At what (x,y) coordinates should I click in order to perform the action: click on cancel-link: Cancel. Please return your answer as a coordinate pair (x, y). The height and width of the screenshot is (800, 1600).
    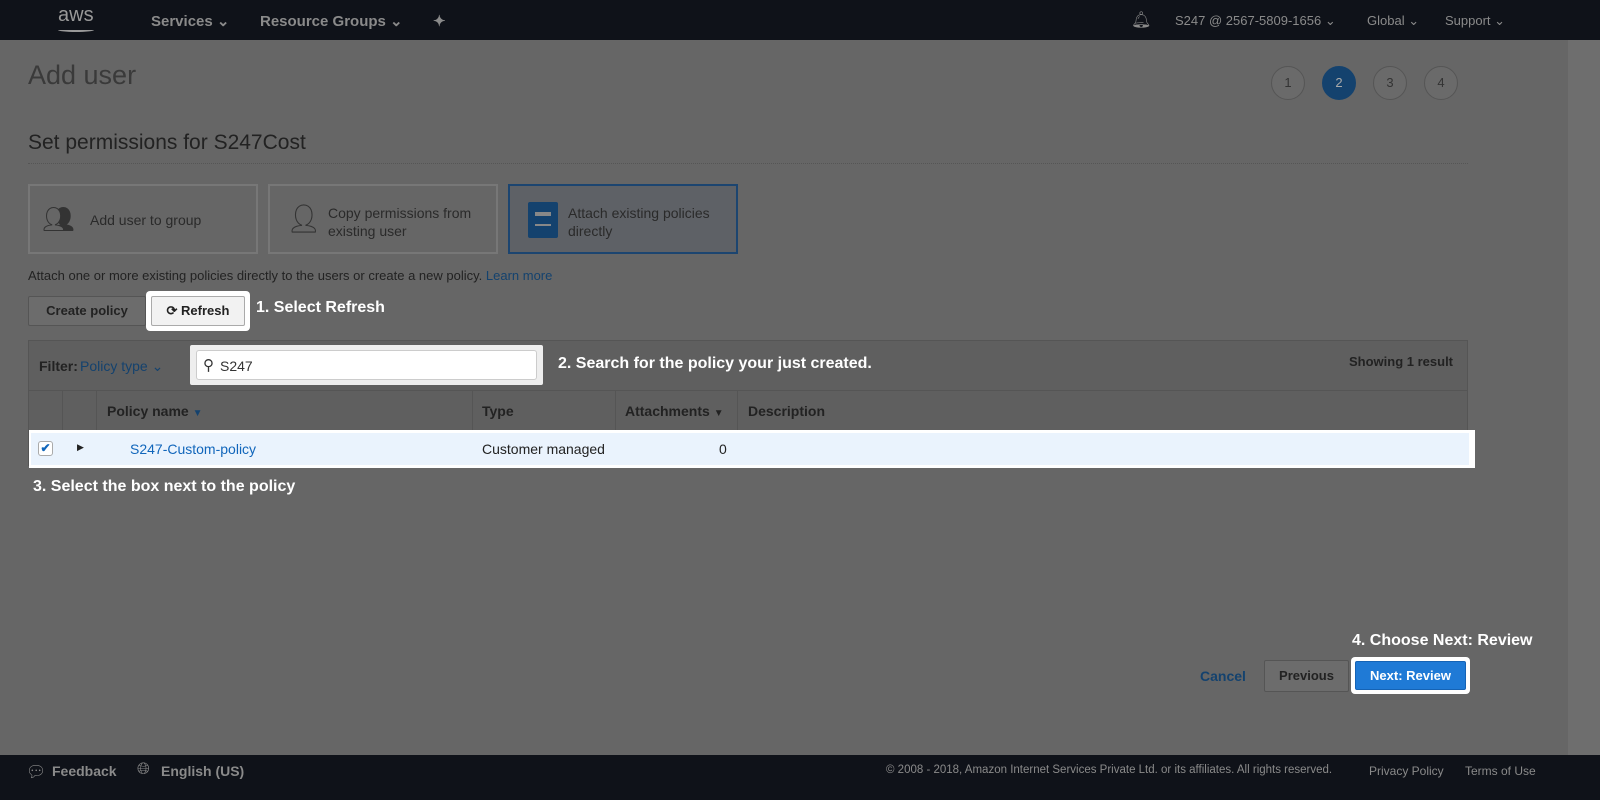
    Looking at the image, I should click on (1223, 676).